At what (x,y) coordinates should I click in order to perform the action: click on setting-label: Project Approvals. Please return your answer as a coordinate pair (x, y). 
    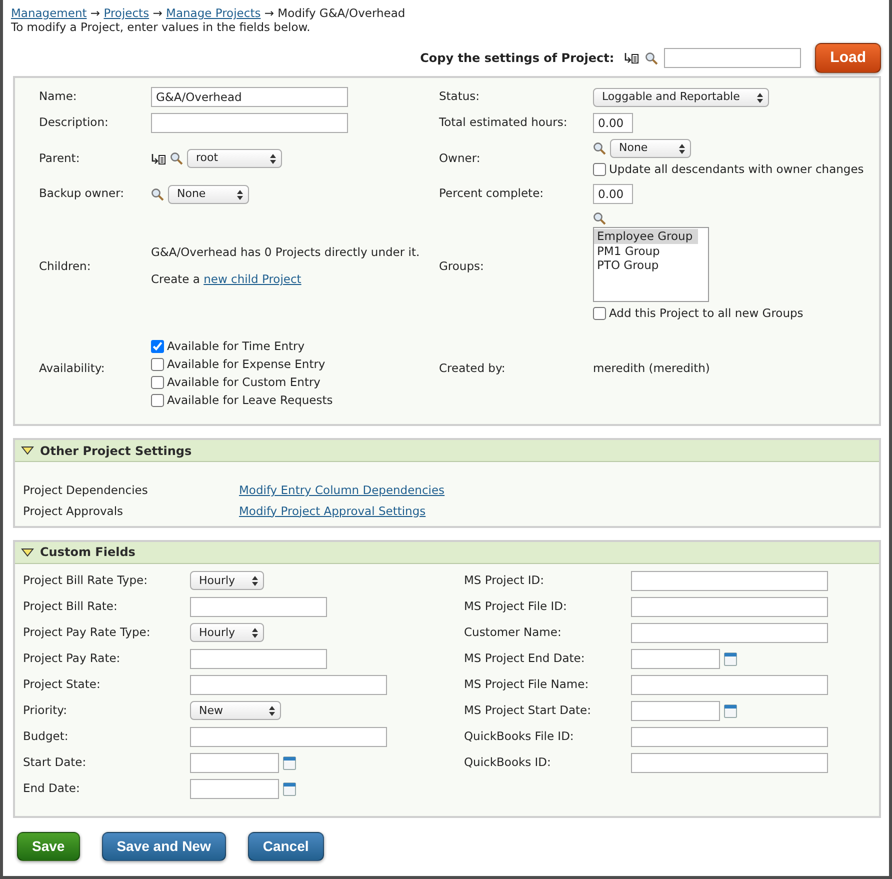
    Looking at the image, I should click on (73, 511).